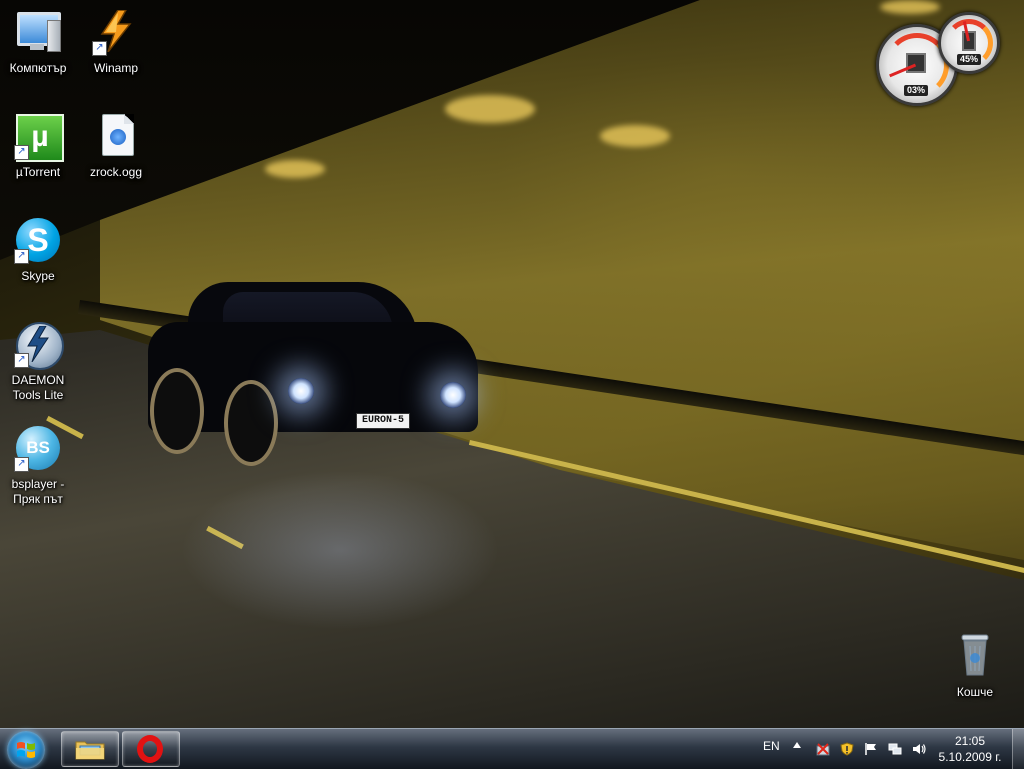 The height and width of the screenshot is (769, 1024). Describe the element at coordinates (116, 172) in the screenshot. I see `desktop-icon-label: zrock.ogg` at that location.